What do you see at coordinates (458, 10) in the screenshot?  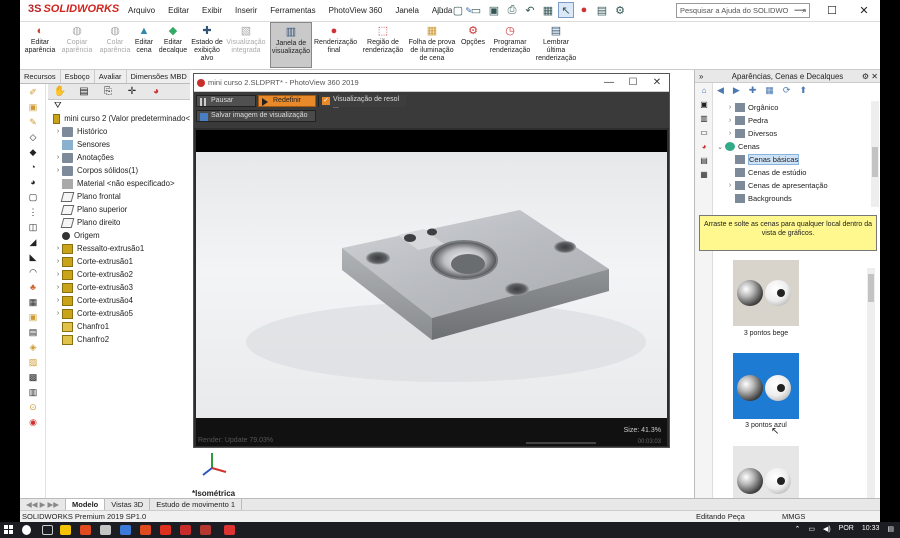 I see `new-document-icon: ▢` at bounding box center [458, 10].